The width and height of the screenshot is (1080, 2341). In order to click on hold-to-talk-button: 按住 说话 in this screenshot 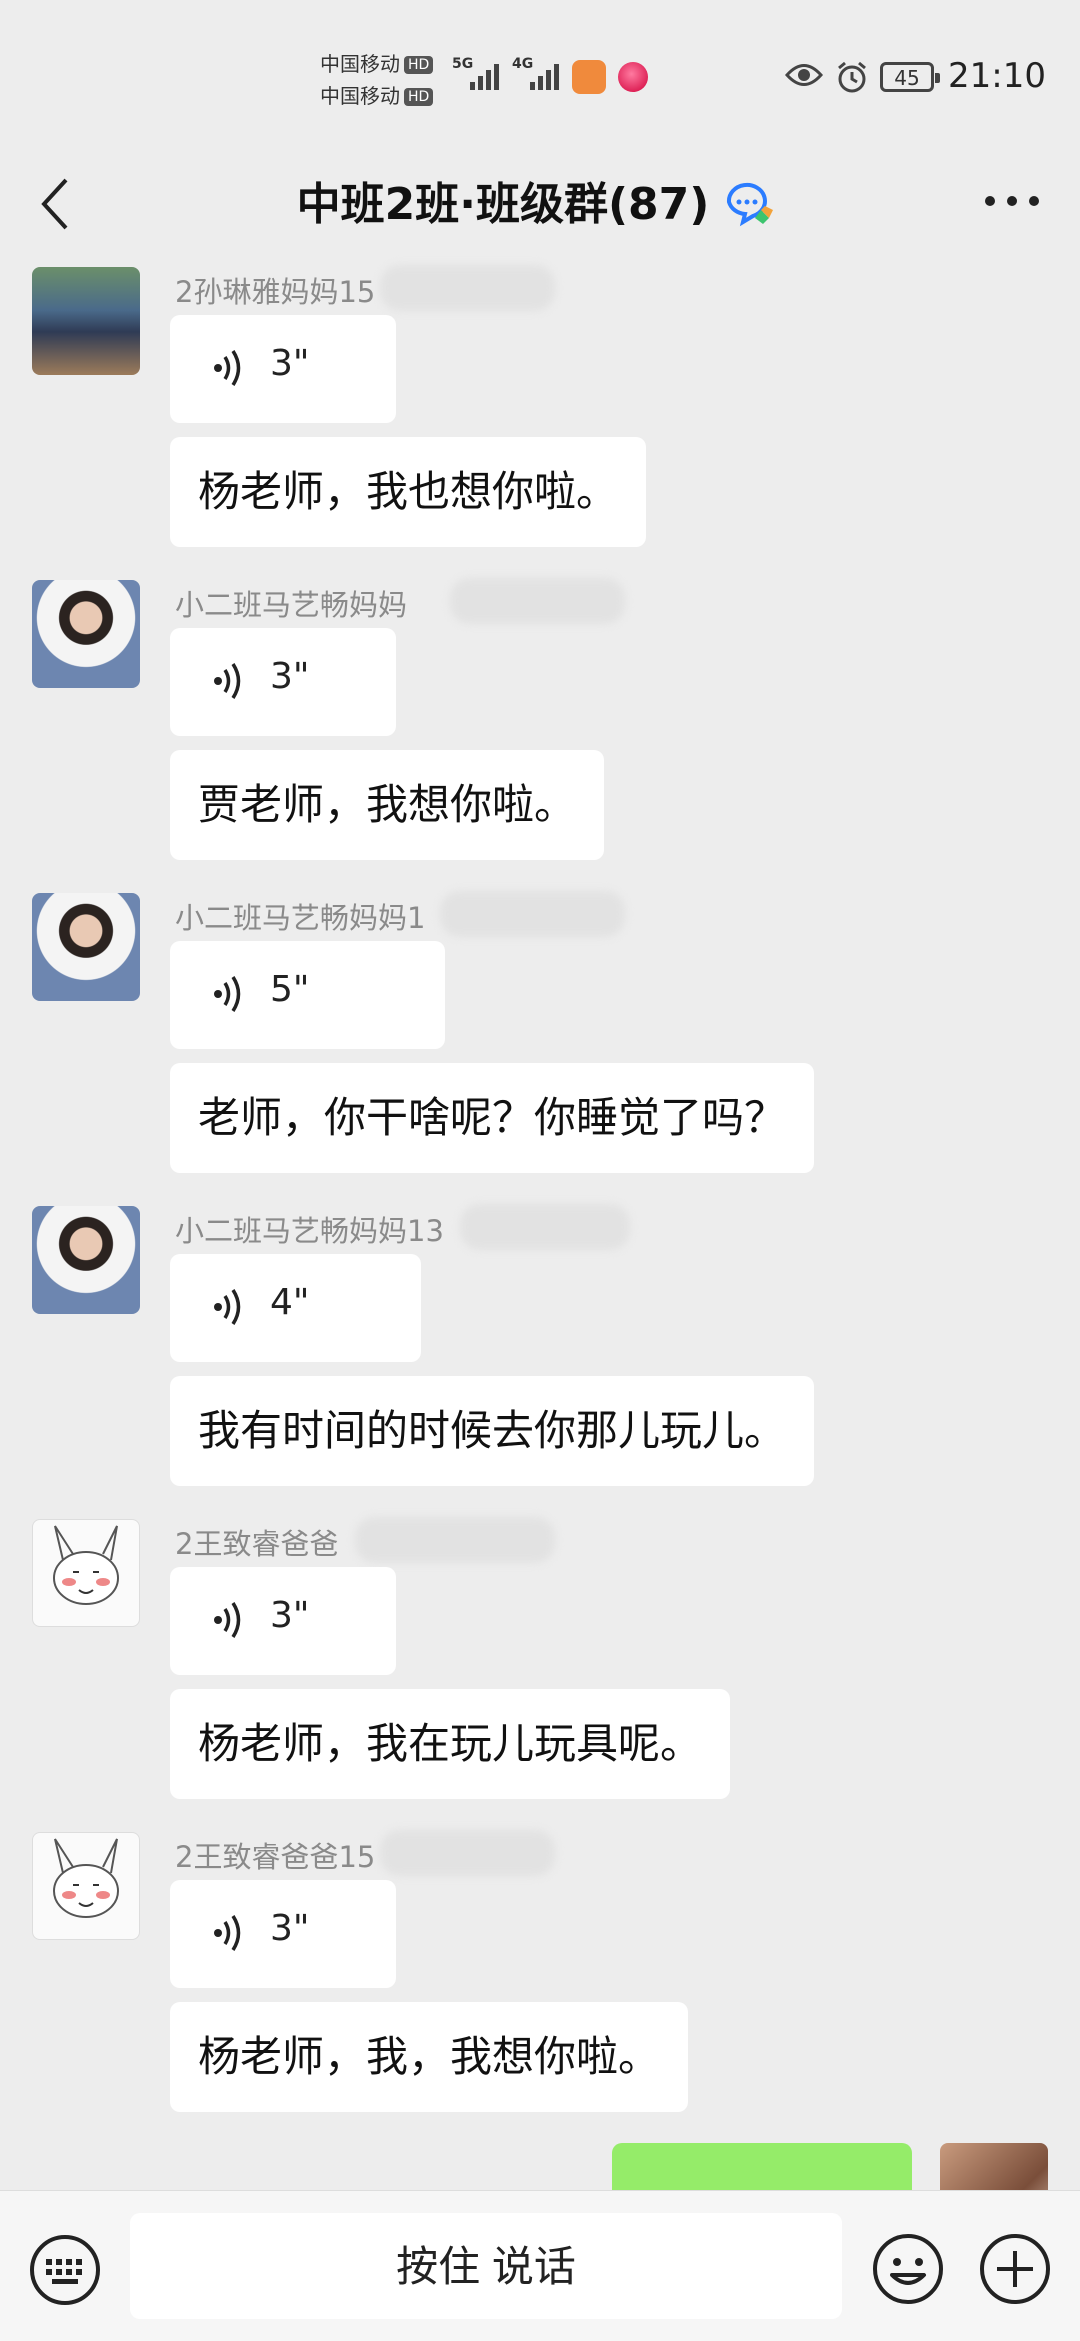, I will do `click(486, 2266)`.